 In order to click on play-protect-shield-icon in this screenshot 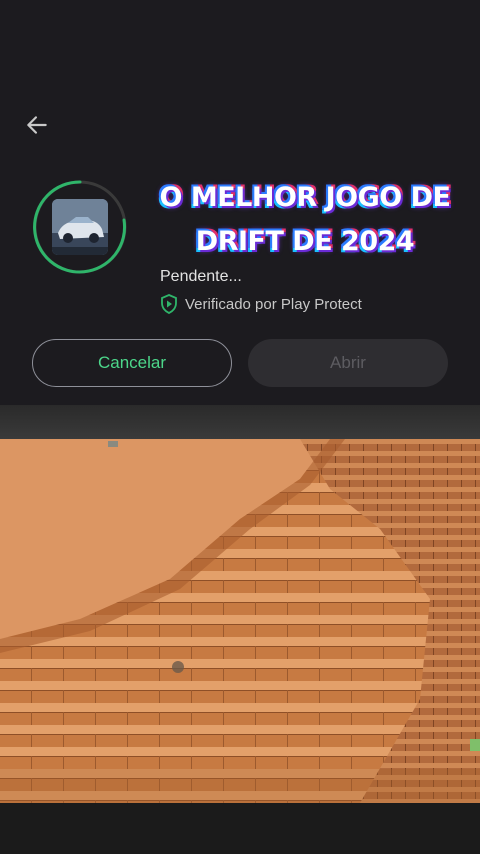, I will do `click(169, 304)`.